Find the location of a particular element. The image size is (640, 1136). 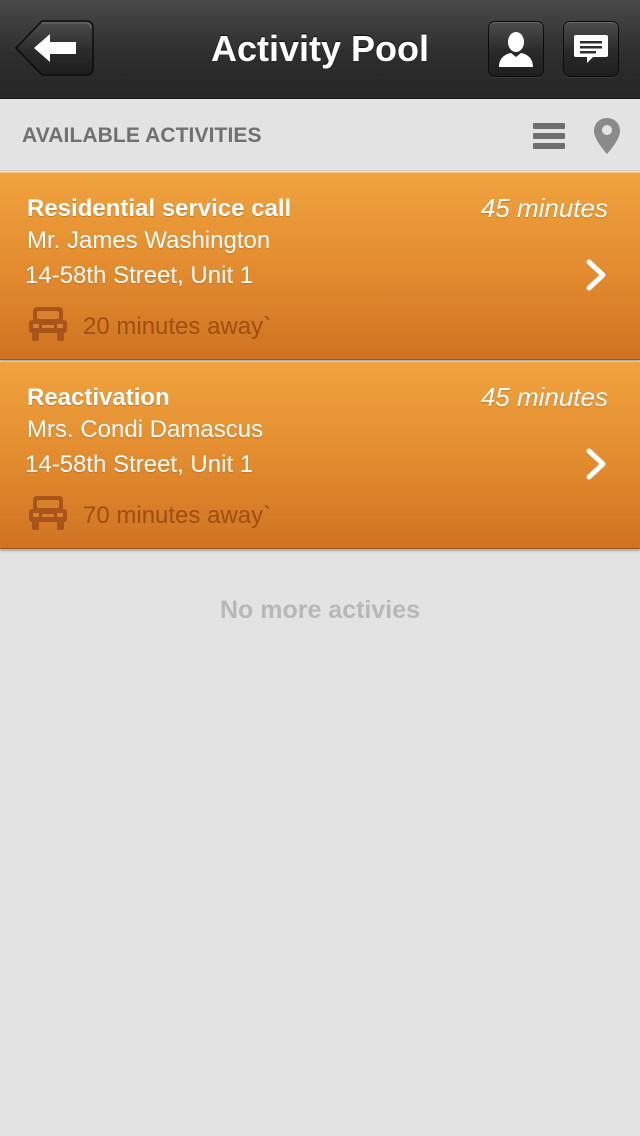

activity-type: Residential service call is located at coordinates (159, 208).